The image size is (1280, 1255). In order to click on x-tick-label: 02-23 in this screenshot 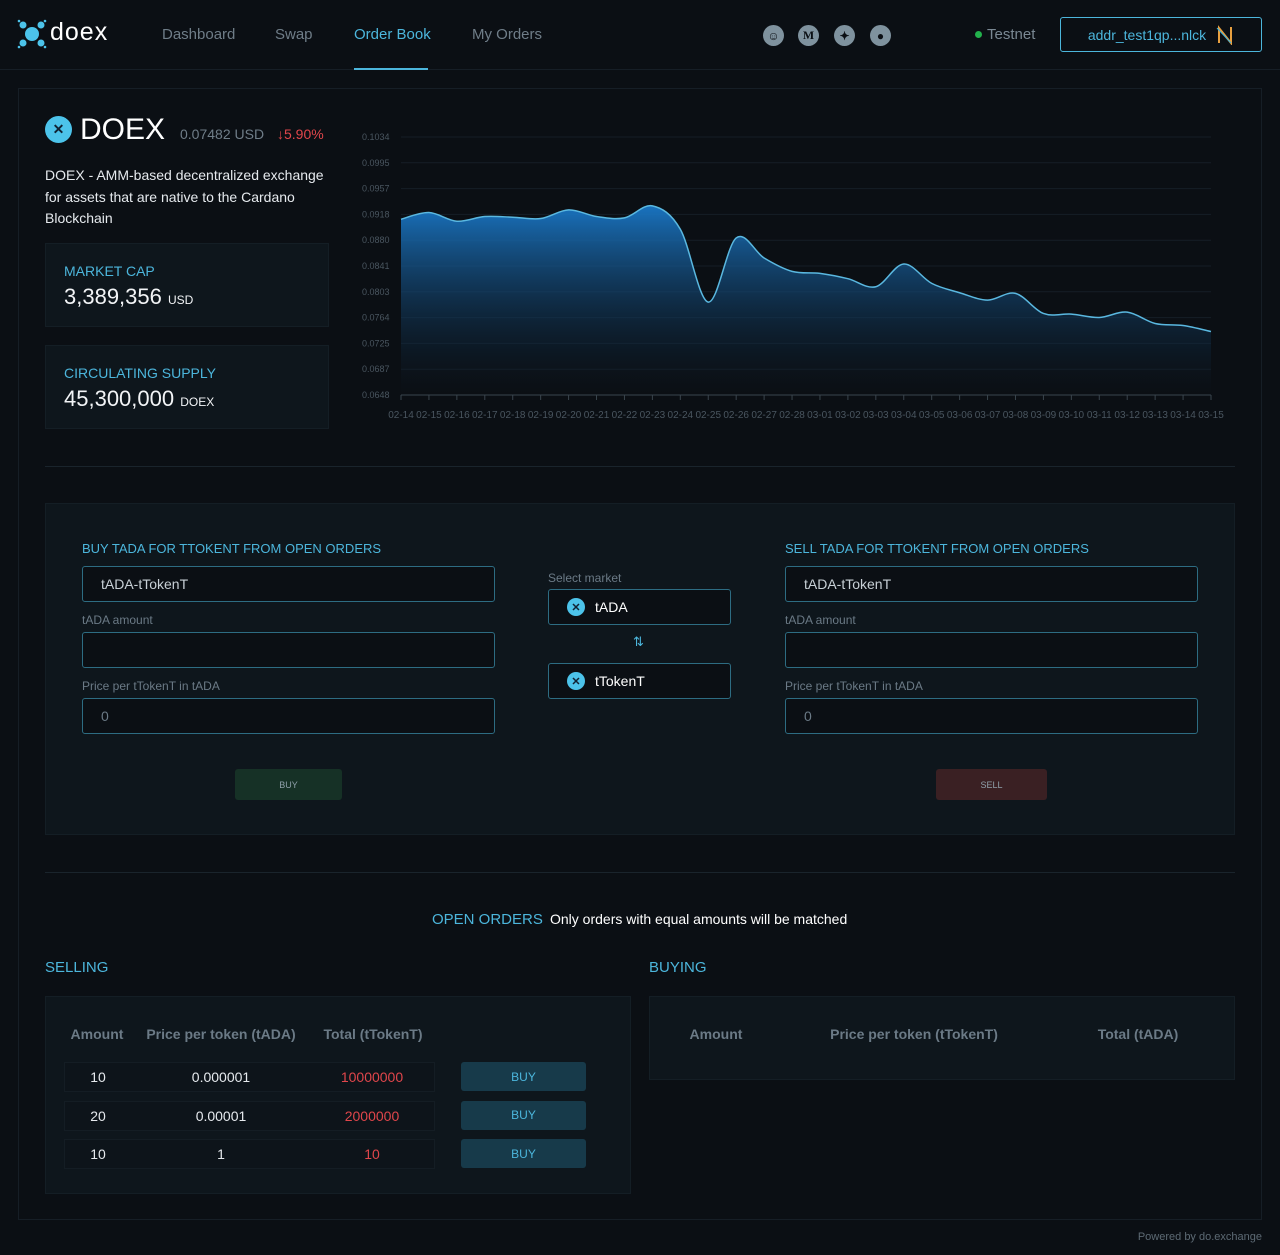, I will do `click(653, 415)`.